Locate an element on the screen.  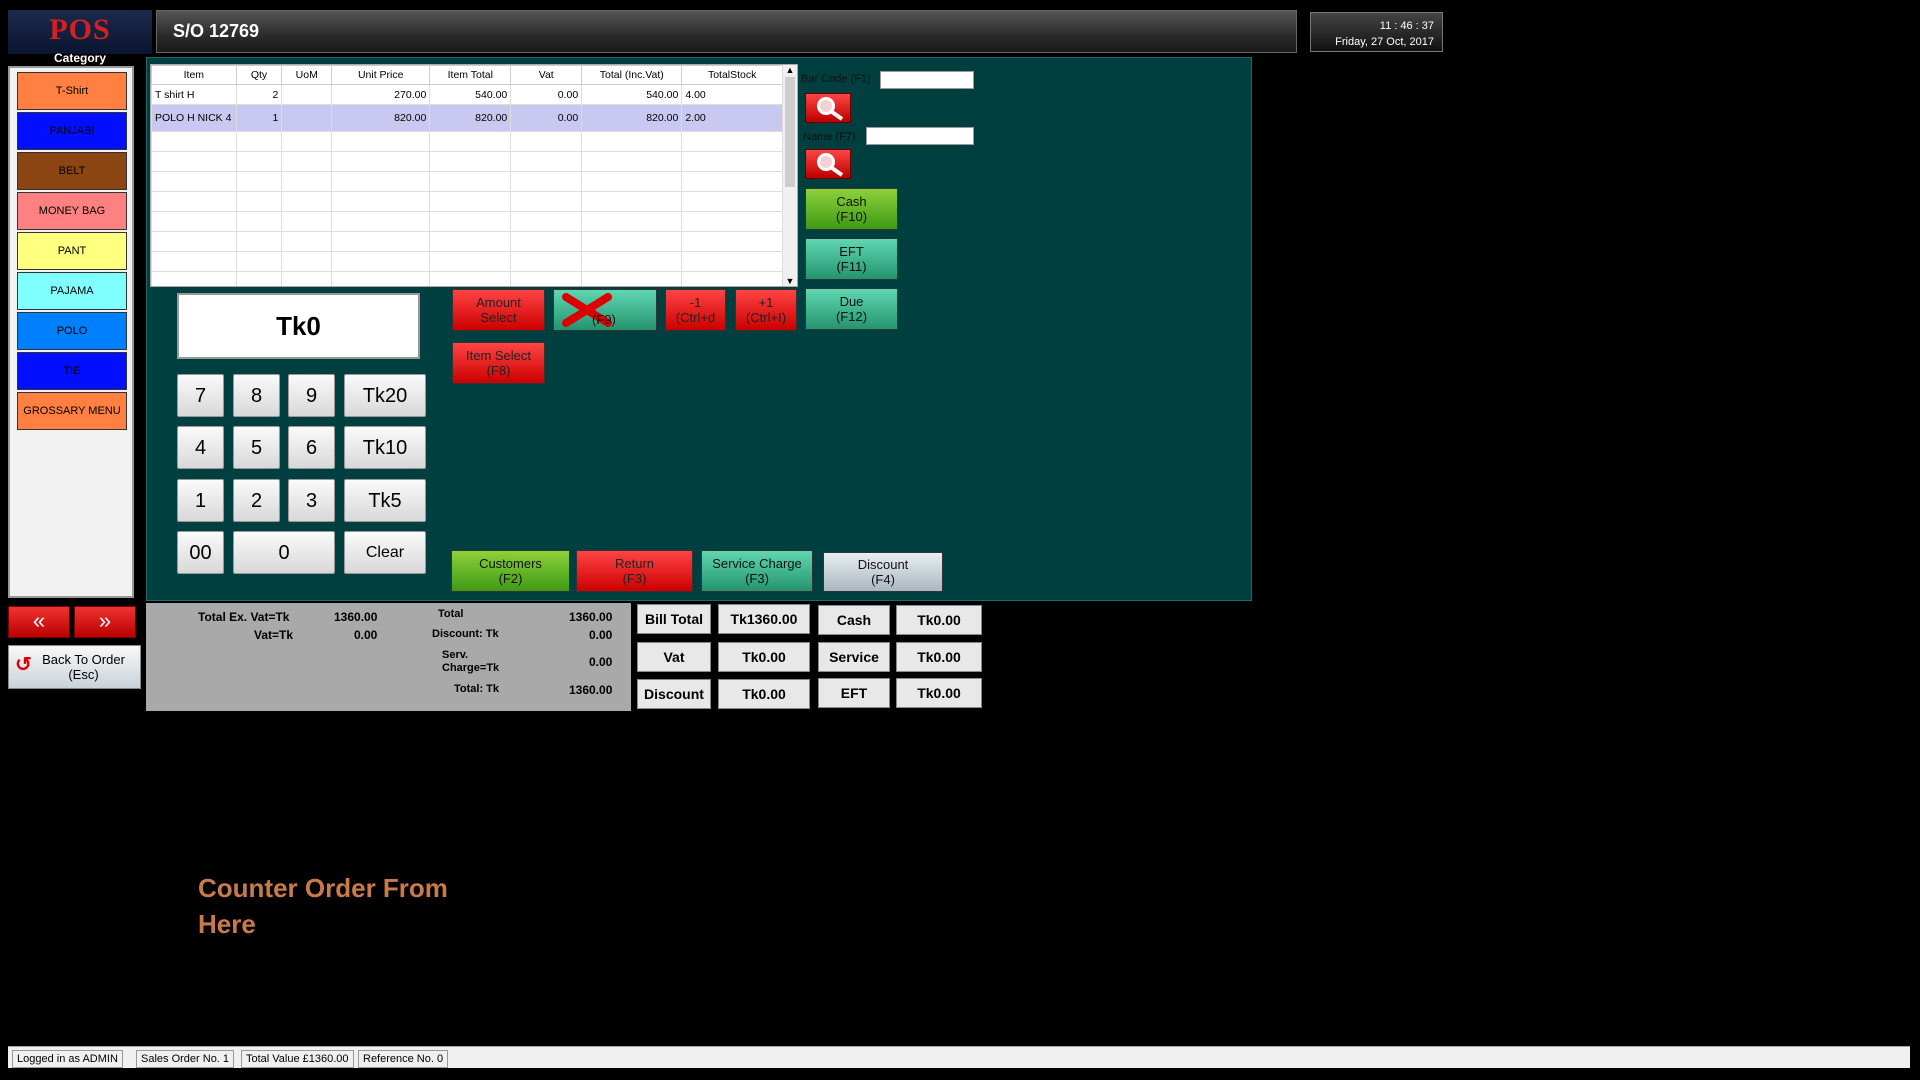
back-label: Back To Order is located at coordinates (83, 659).